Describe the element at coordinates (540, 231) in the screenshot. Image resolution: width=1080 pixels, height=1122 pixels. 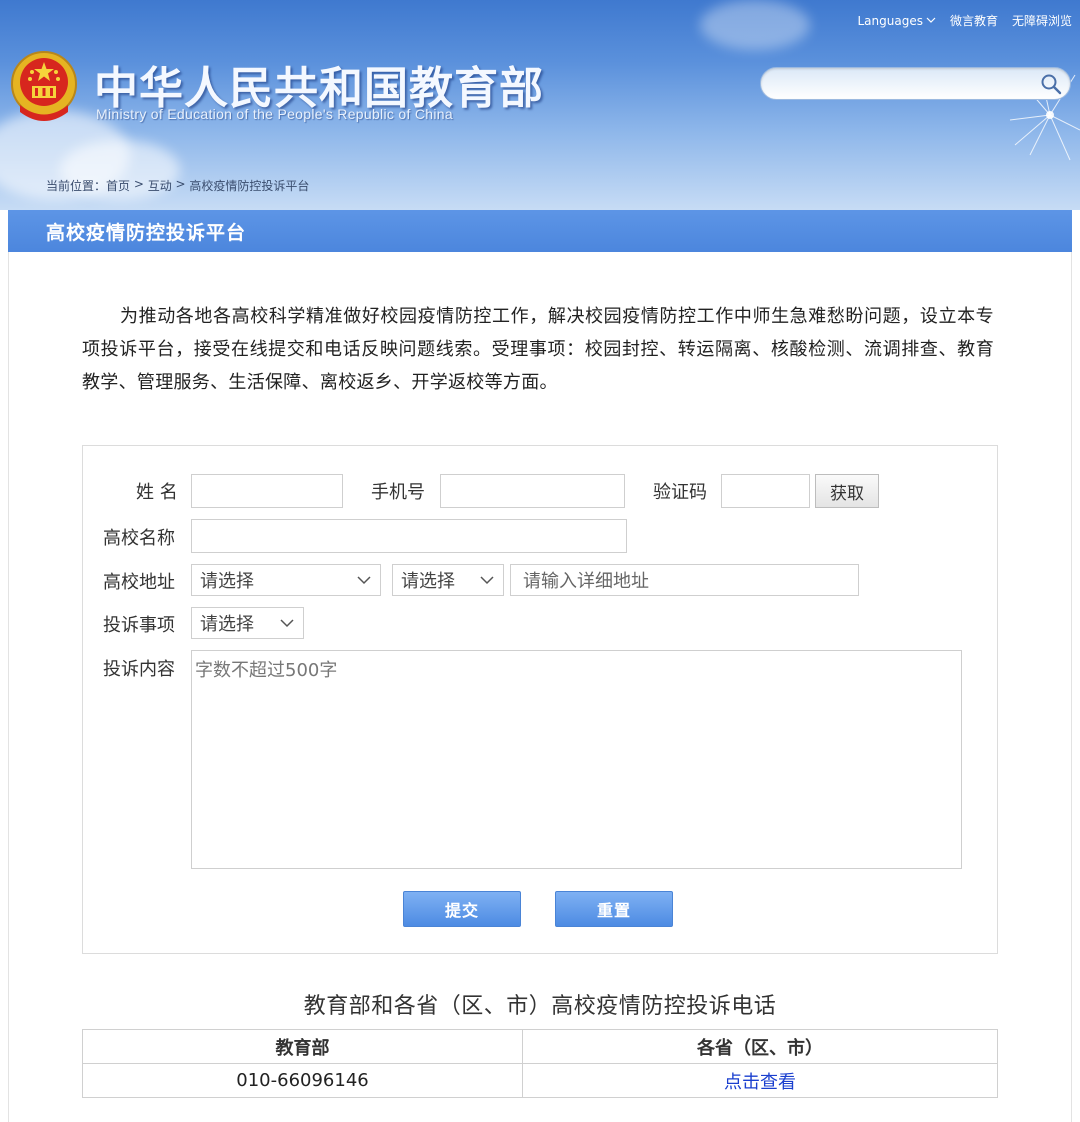
I see `section-title-bar: 高校疫情防控投诉平台` at that location.